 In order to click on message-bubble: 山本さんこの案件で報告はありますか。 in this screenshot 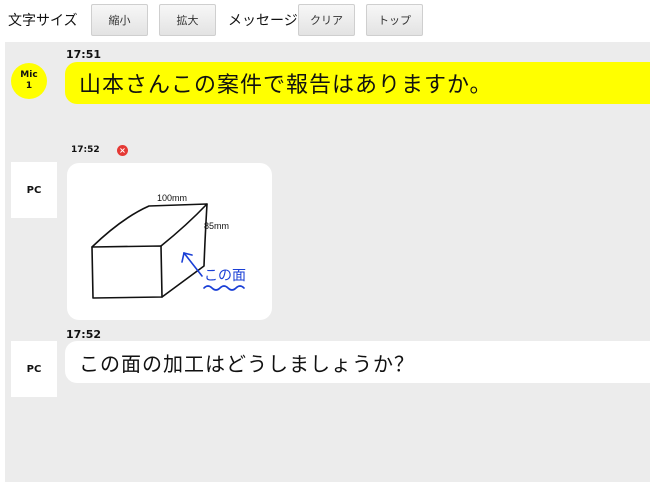, I will do `click(357, 83)`.